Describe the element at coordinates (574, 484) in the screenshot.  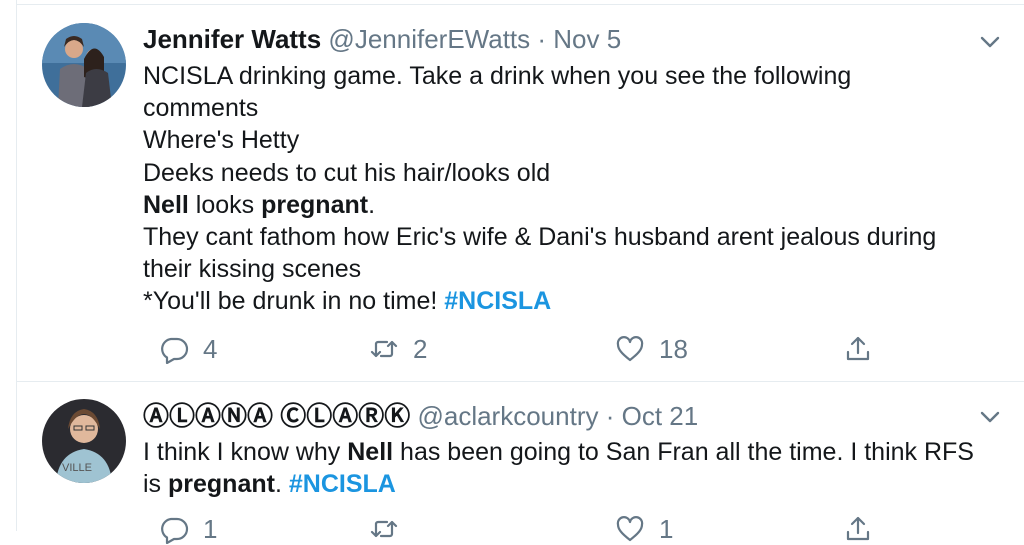
I see `tweet-text-line: is pregnant. #NCISLA` at that location.